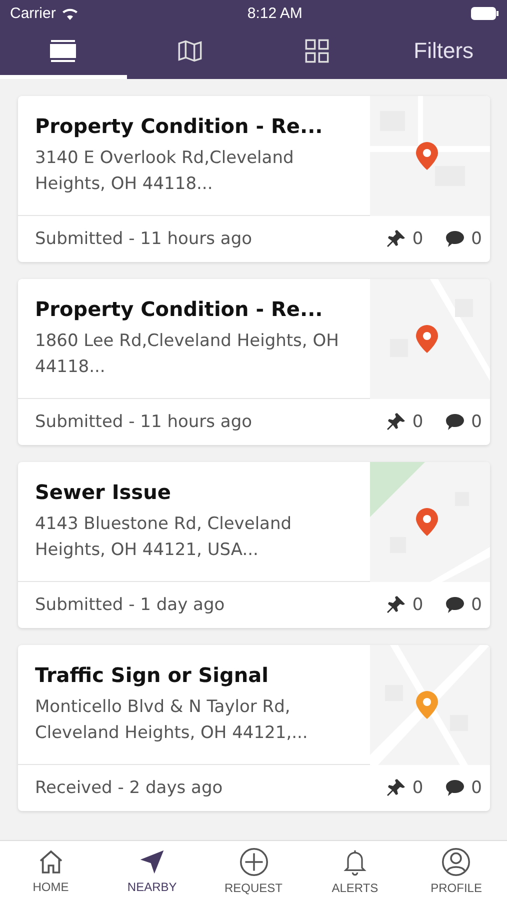 This screenshot has height=900, width=507. What do you see at coordinates (355, 870) in the screenshot?
I see `nav-tab: ALERTS` at bounding box center [355, 870].